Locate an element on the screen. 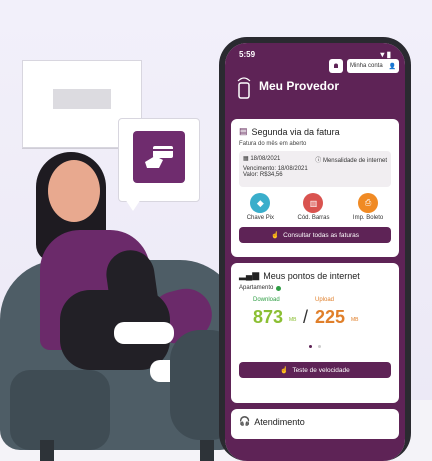 Image resolution: width=432 pixels, height=461 pixels. user-icon: 👤 is located at coordinates (392, 66).